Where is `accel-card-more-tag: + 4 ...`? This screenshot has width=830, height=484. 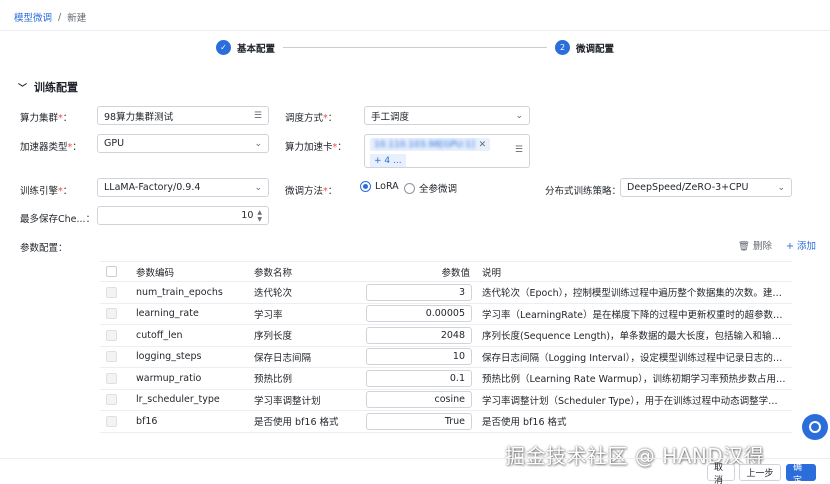
accel-card-more-tag: + 4 ... is located at coordinates (388, 160).